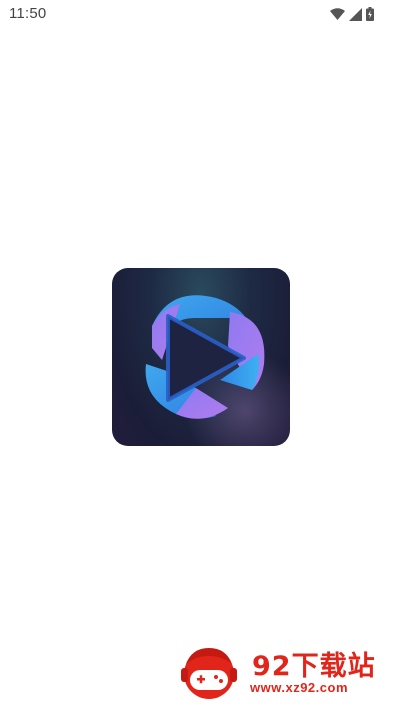  I want to click on app-logo, so click(201, 357).